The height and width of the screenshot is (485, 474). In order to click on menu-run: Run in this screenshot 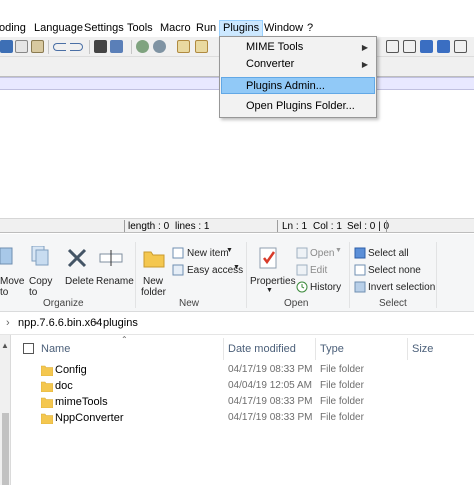, I will do `click(206, 28)`.